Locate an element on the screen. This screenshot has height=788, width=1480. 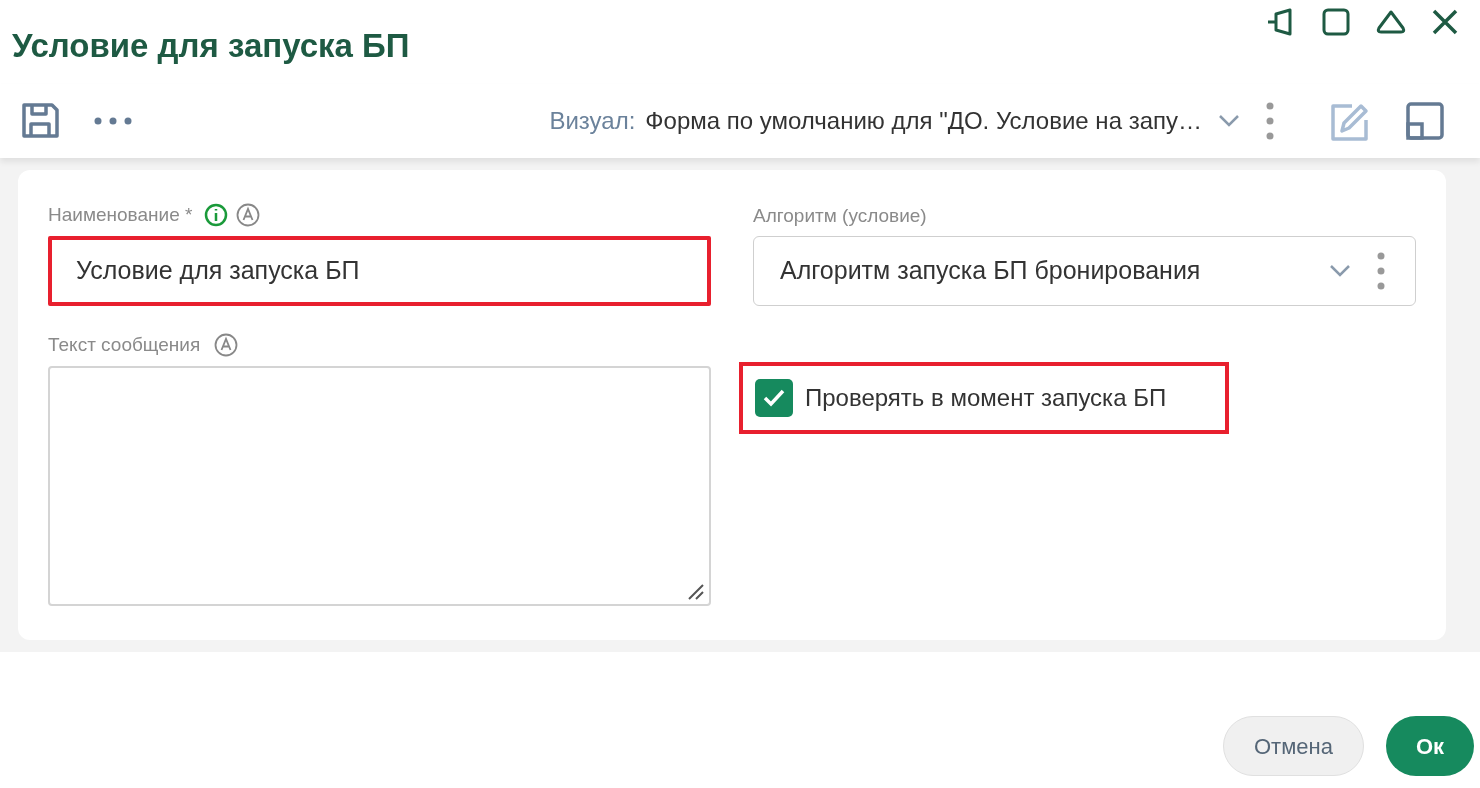
close-icon is located at coordinates (1445, 22).